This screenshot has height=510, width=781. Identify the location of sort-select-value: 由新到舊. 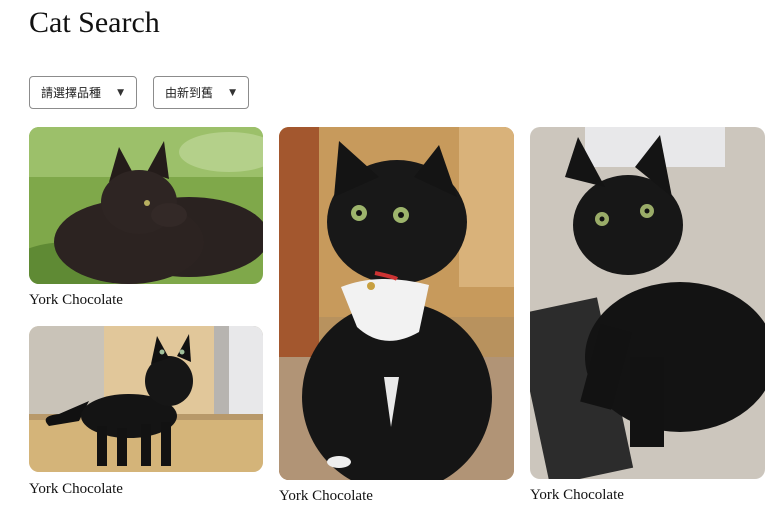
(189, 93).